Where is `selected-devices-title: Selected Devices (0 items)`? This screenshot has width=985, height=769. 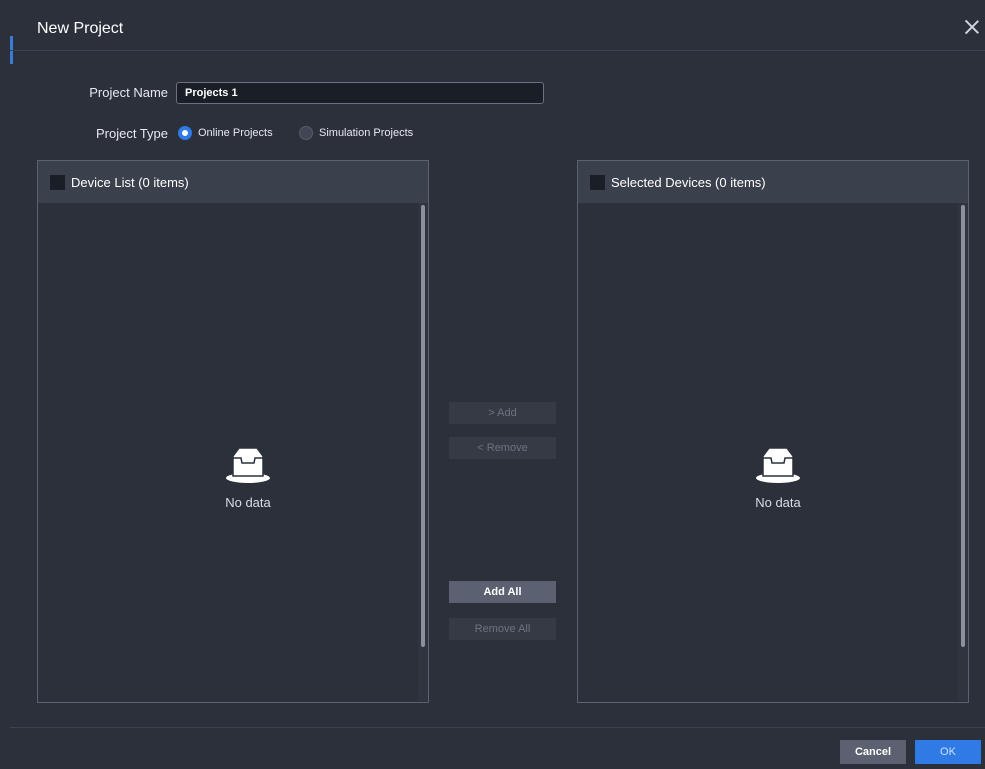 selected-devices-title: Selected Devices (0 items) is located at coordinates (688, 182).